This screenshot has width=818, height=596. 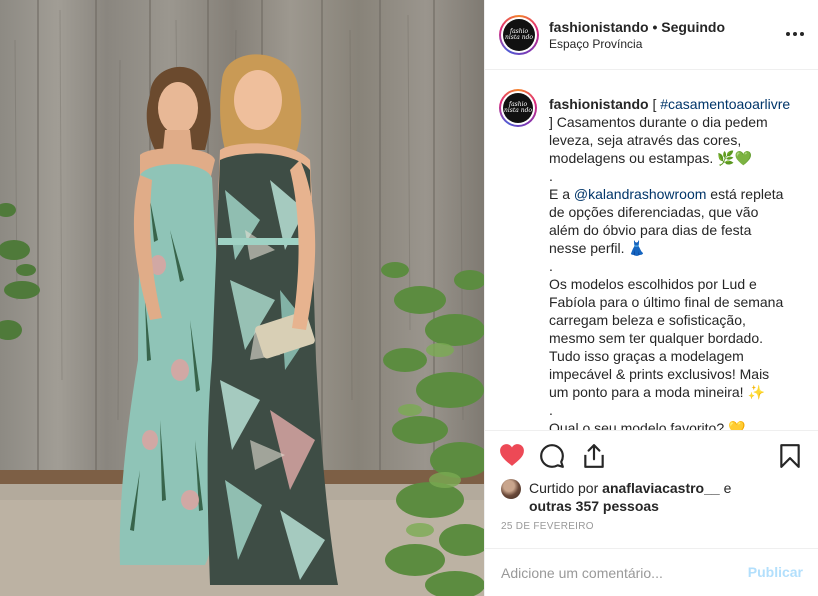 I want to click on header-line: fashionistando • Seguindo, so click(x=637, y=27).